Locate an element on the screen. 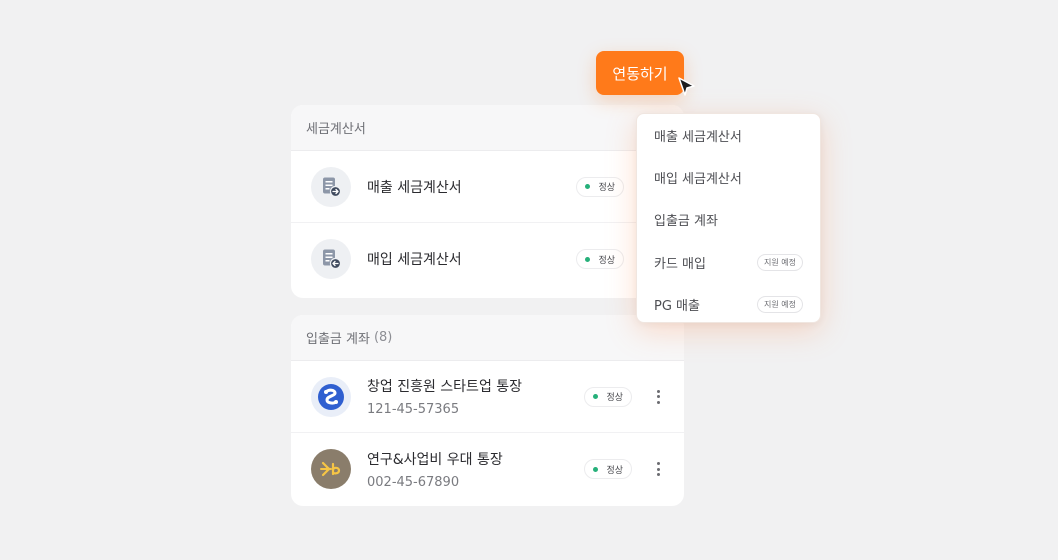  account-count: (8) is located at coordinates (383, 337).